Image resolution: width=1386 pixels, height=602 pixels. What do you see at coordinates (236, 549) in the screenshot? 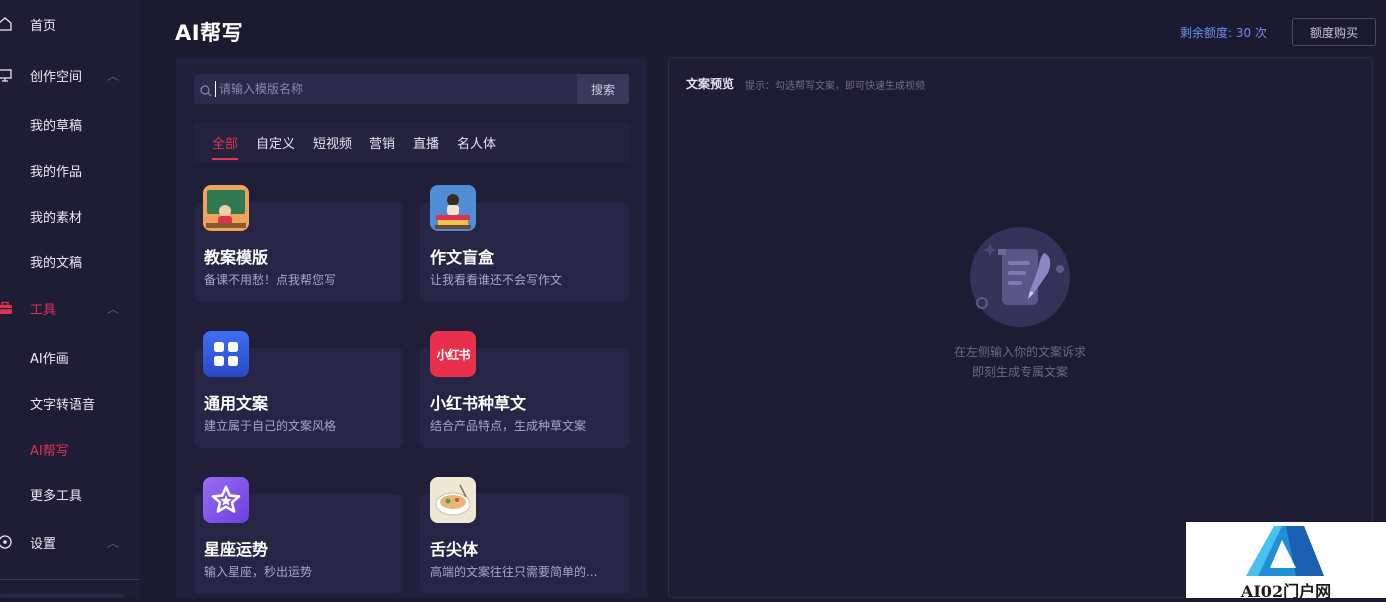
I see `card-title: 星座运势` at bounding box center [236, 549].